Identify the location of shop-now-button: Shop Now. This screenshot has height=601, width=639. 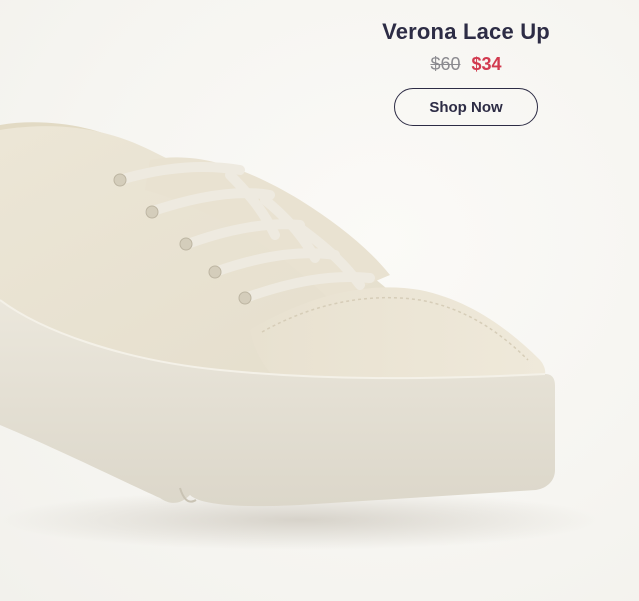
(466, 107).